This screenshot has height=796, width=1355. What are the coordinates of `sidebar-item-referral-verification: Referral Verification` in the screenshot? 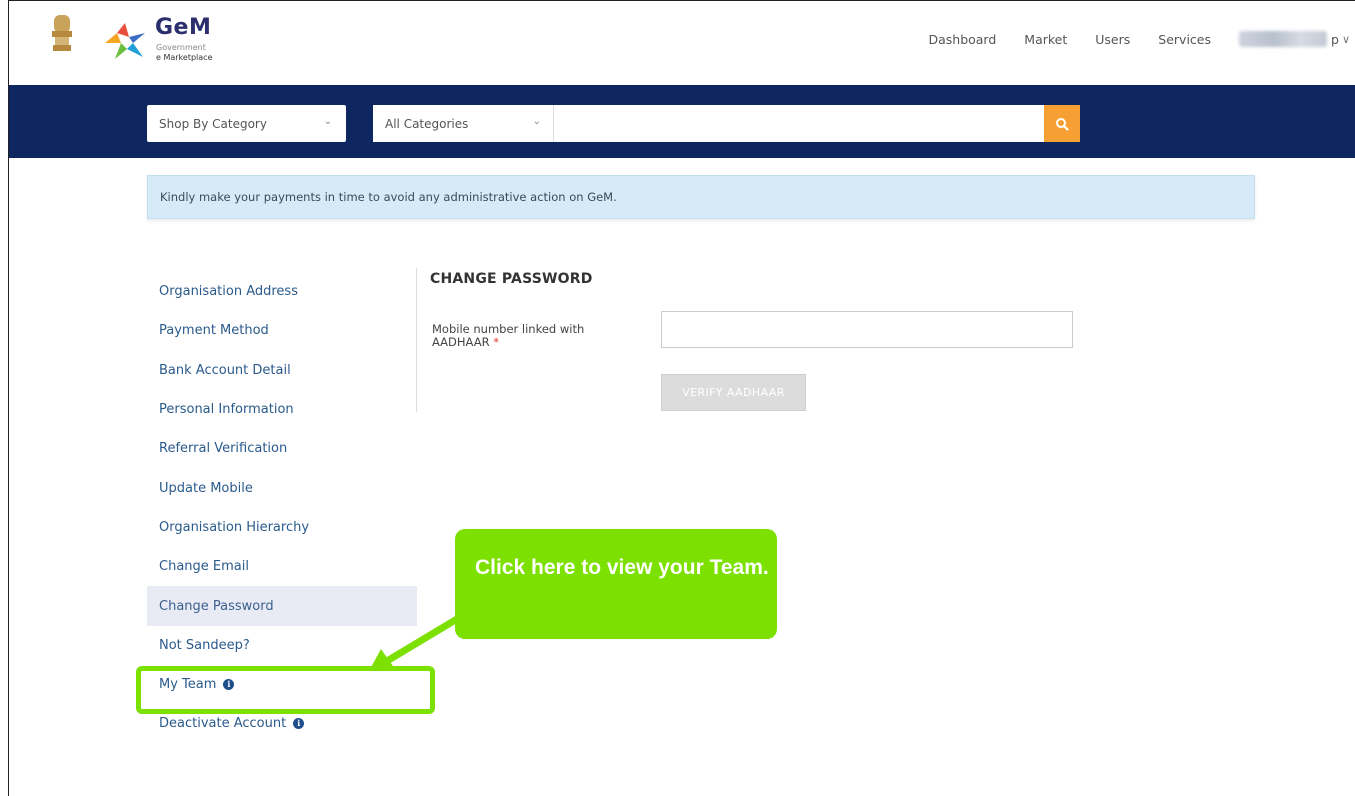 It's located at (282, 448).